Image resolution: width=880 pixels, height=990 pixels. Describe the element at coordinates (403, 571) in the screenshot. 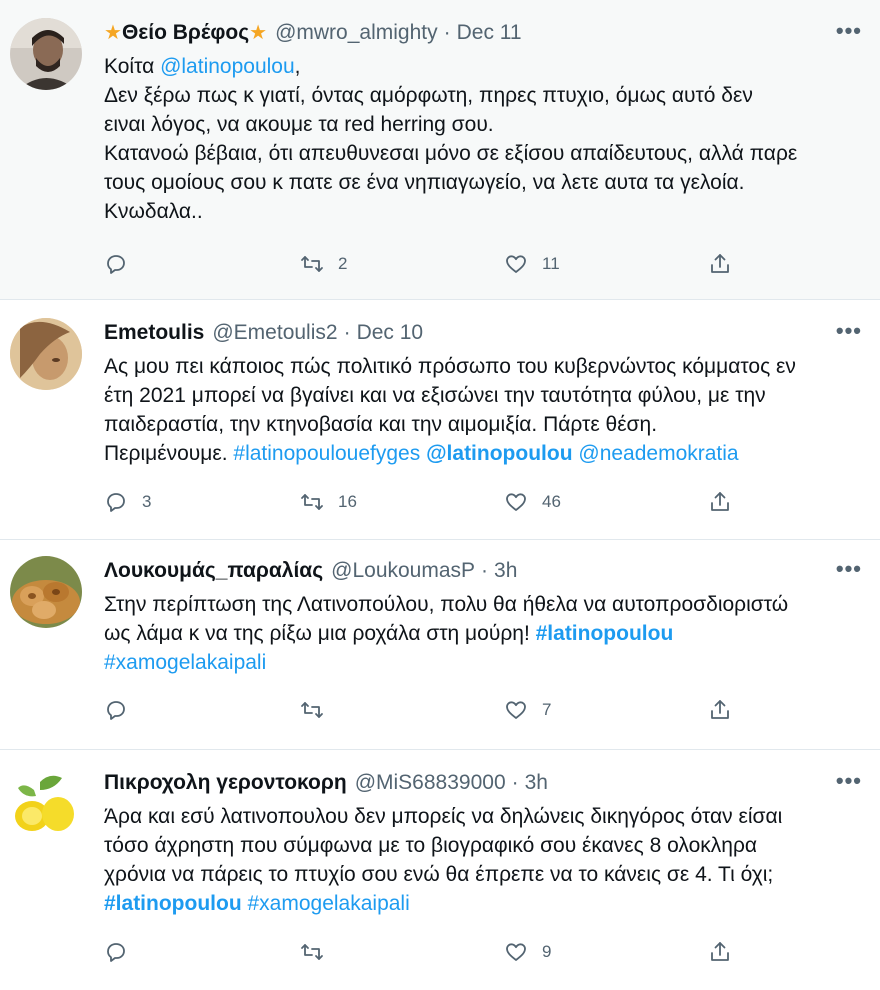

I see `user-handle: @LoukoumasP` at that location.